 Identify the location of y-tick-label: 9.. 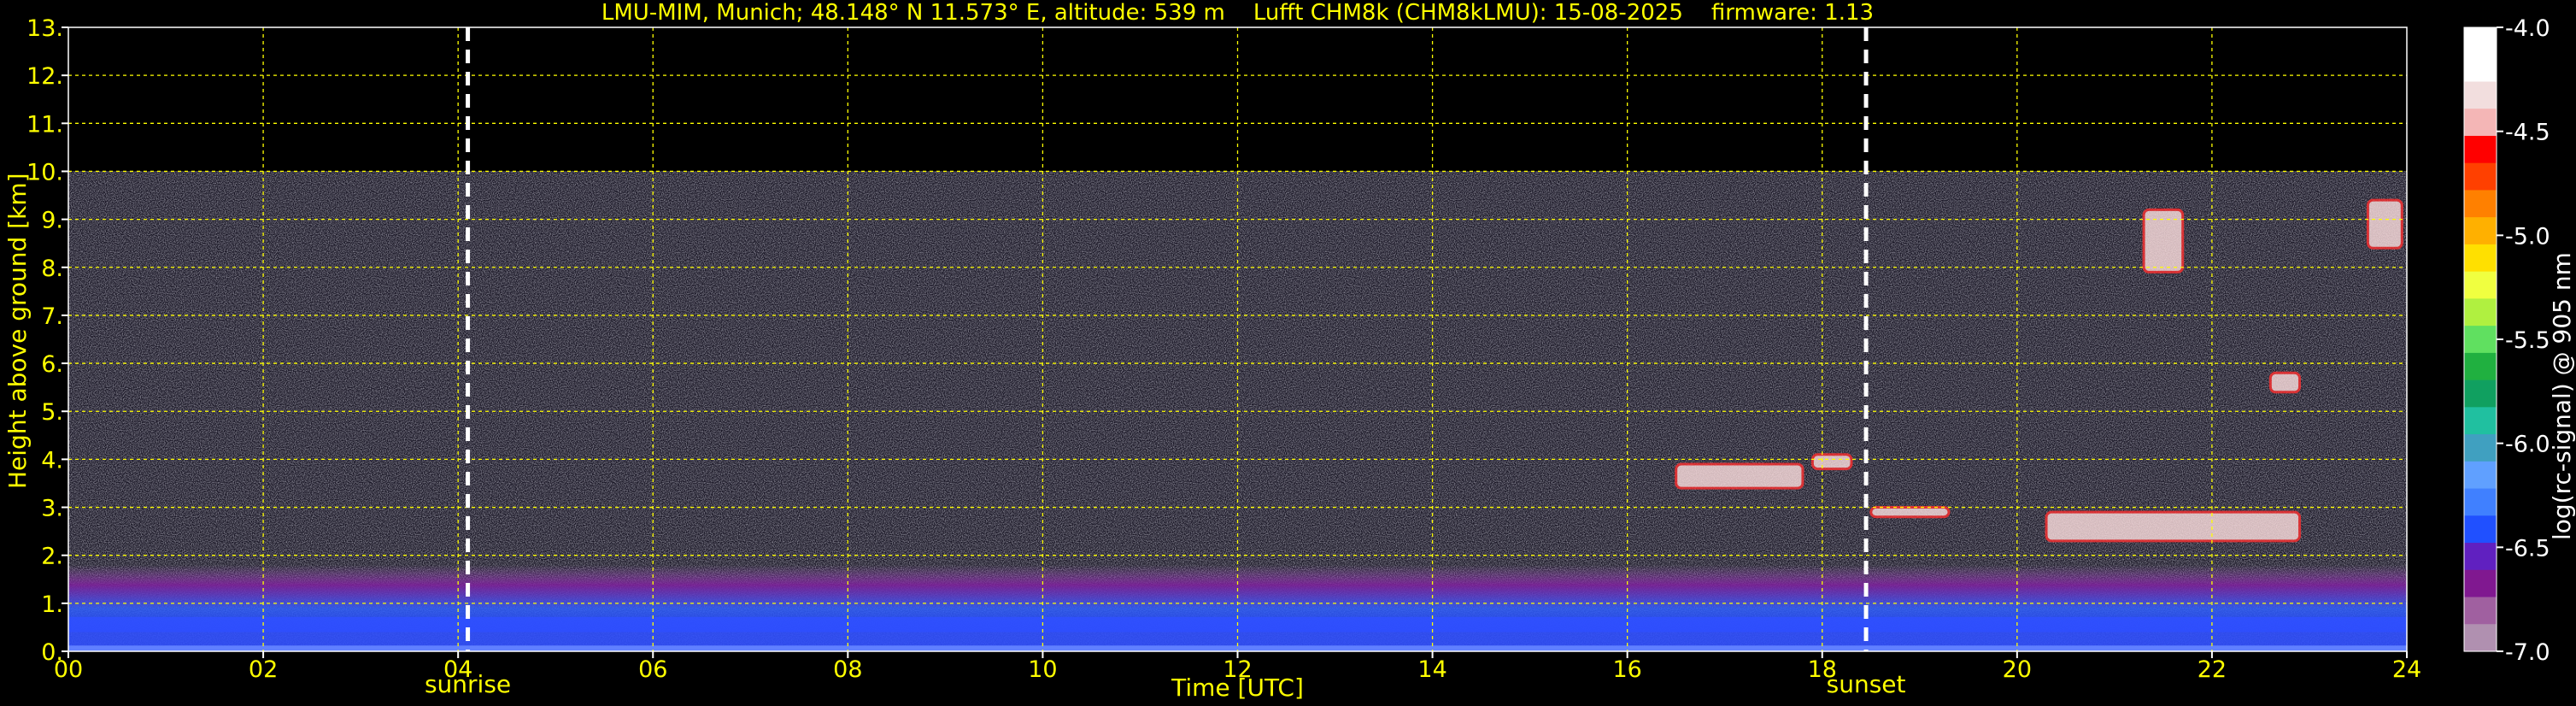
(52, 221).